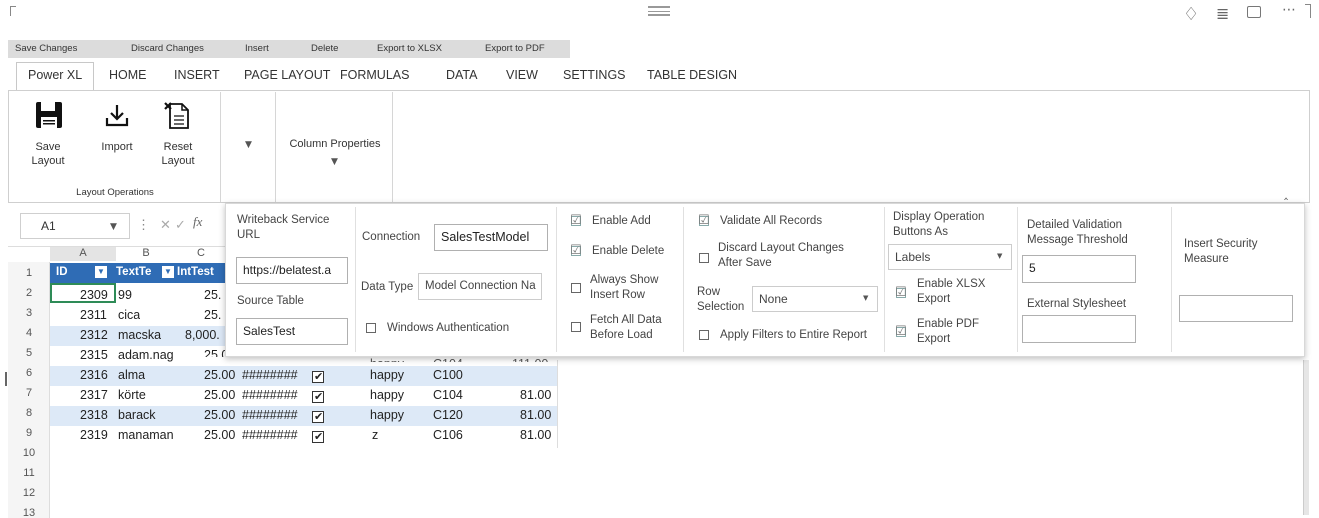 The image size is (1319, 518). What do you see at coordinates (815, 299) in the screenshot?
I see `row-selection-select: None` at bounding box center [815, 299].